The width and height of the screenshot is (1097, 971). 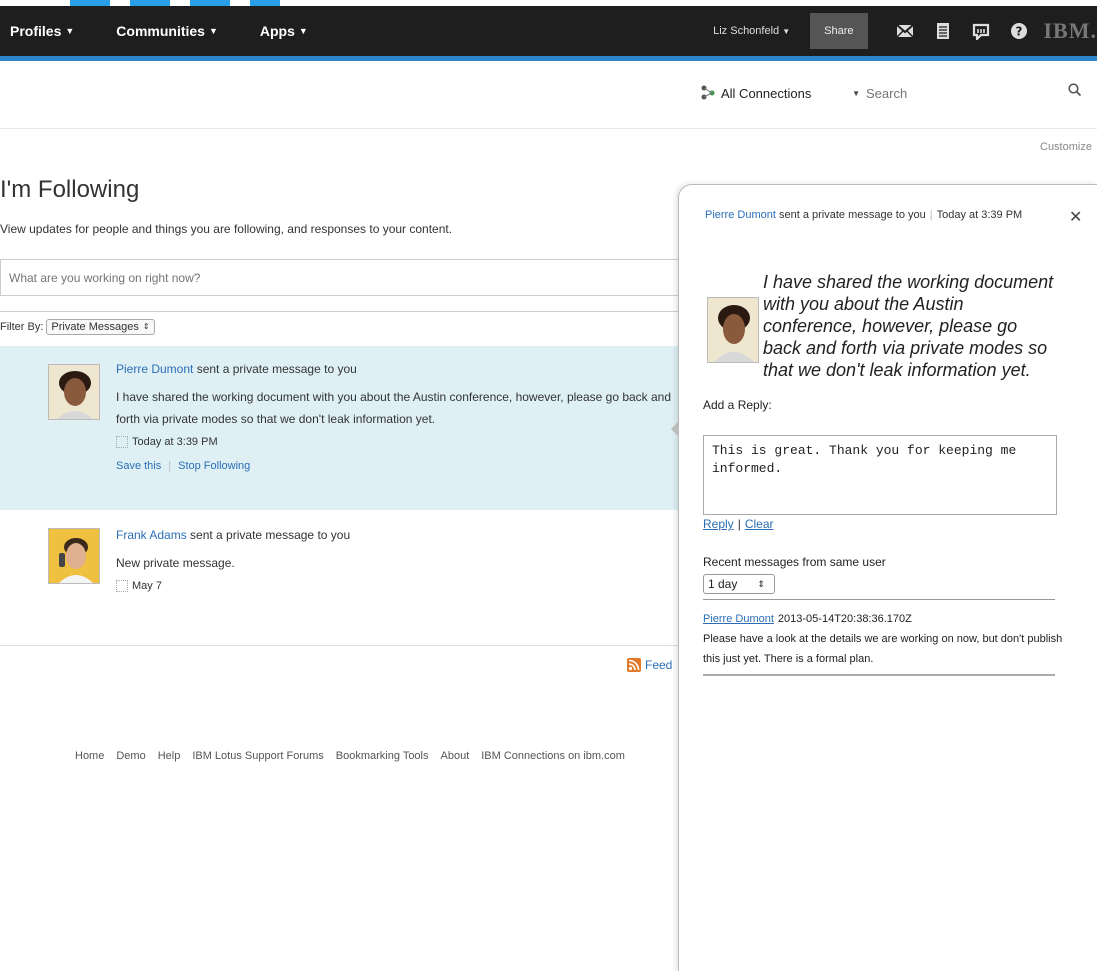 What do you see at coordinates (844, 619) in the screenshot?
I see `recent-timestamp: 2013-05-14T20:38:36.170Z` at bounding box center [844, 619].